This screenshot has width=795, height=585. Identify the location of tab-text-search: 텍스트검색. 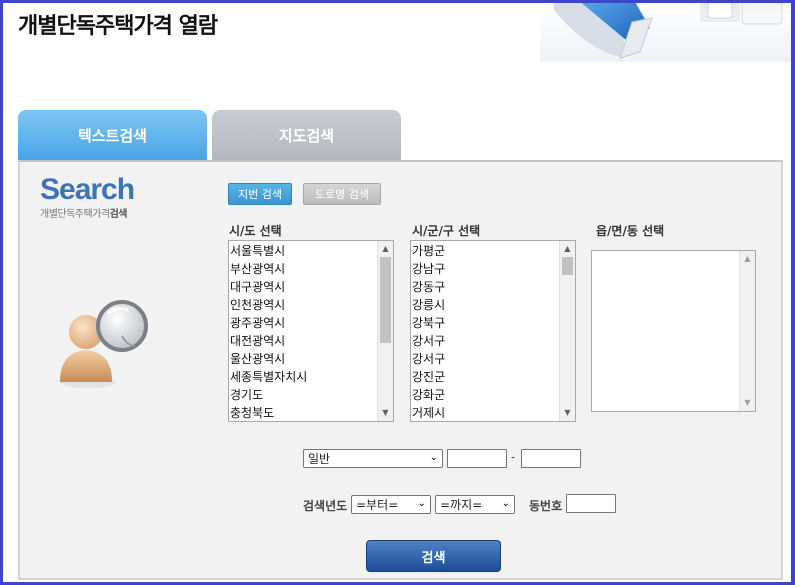
(112, 135).